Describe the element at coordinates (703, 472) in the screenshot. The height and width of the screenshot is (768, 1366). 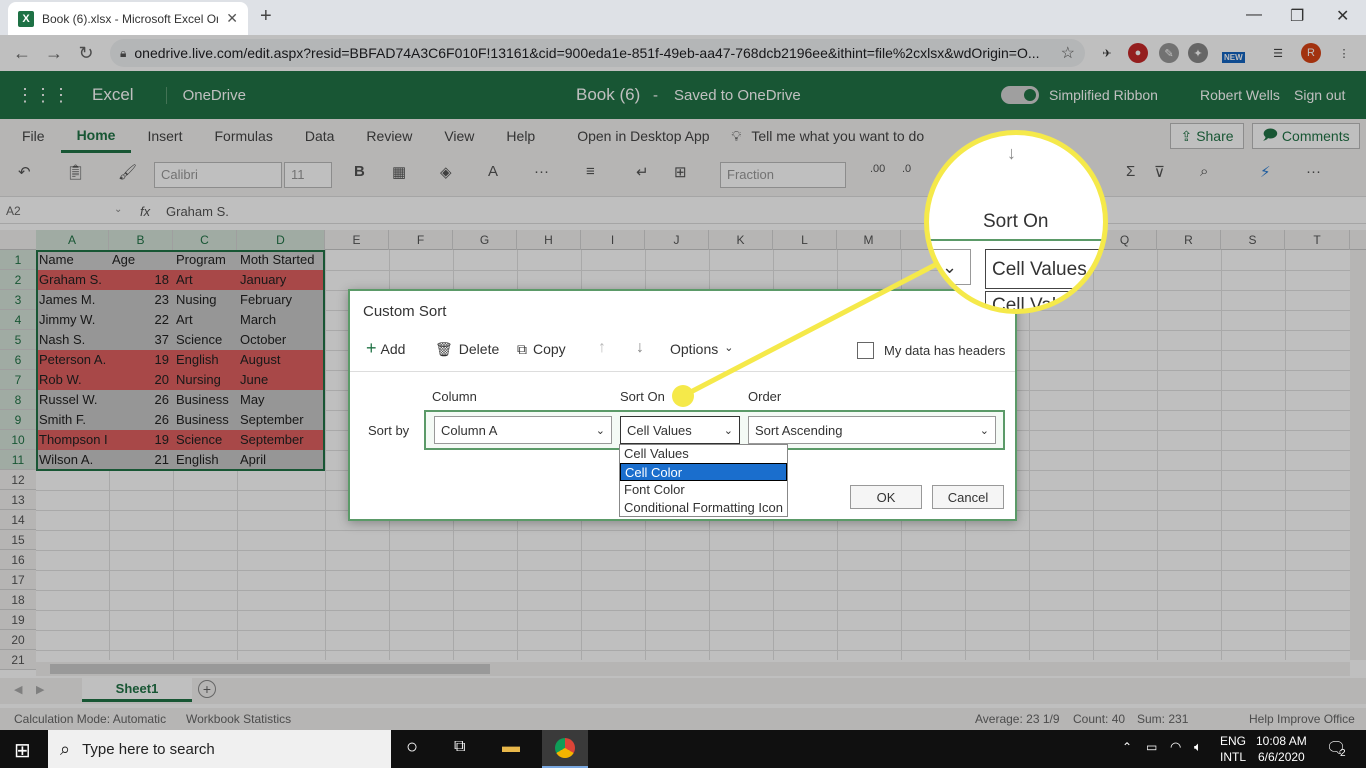
I see `option-cell-color: Cell Color` at that location.